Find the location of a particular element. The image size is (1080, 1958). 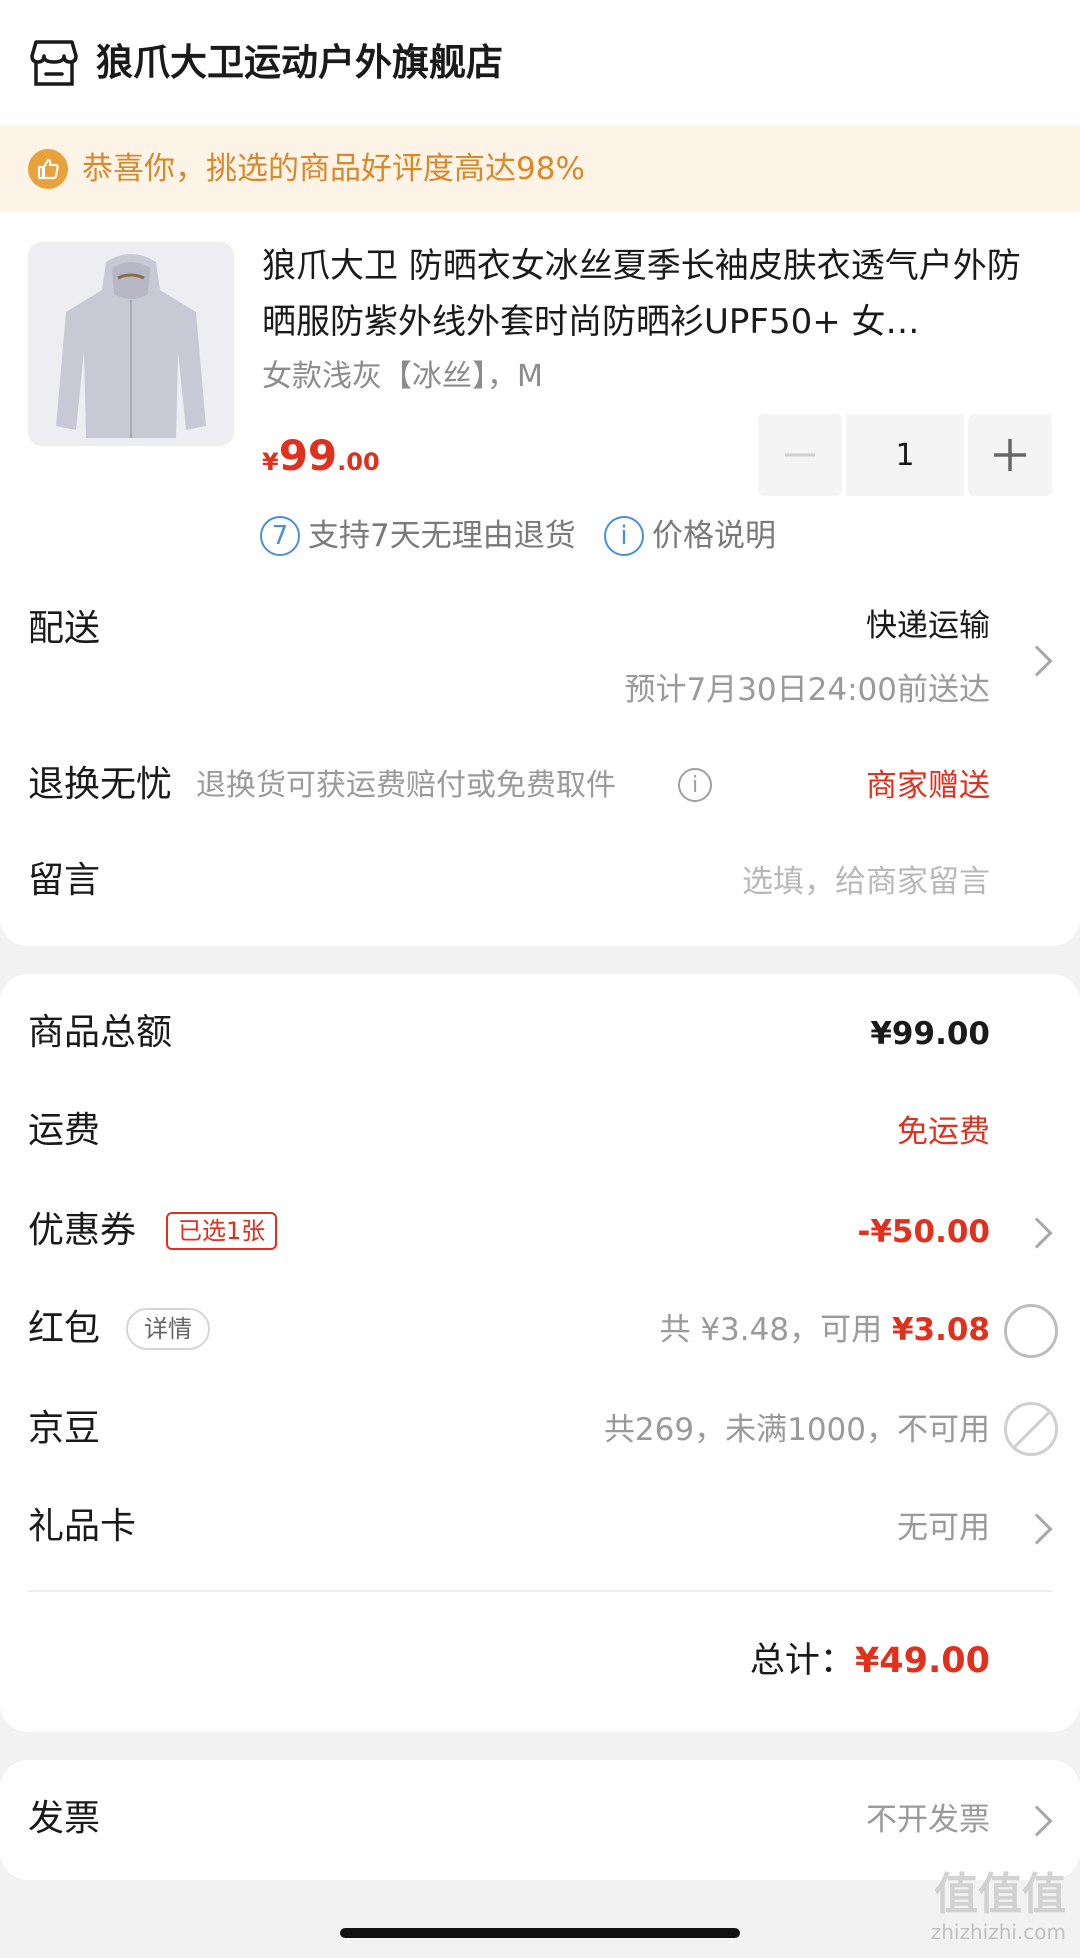

delivery-label: 配送 is located at coordinates (64, 628).